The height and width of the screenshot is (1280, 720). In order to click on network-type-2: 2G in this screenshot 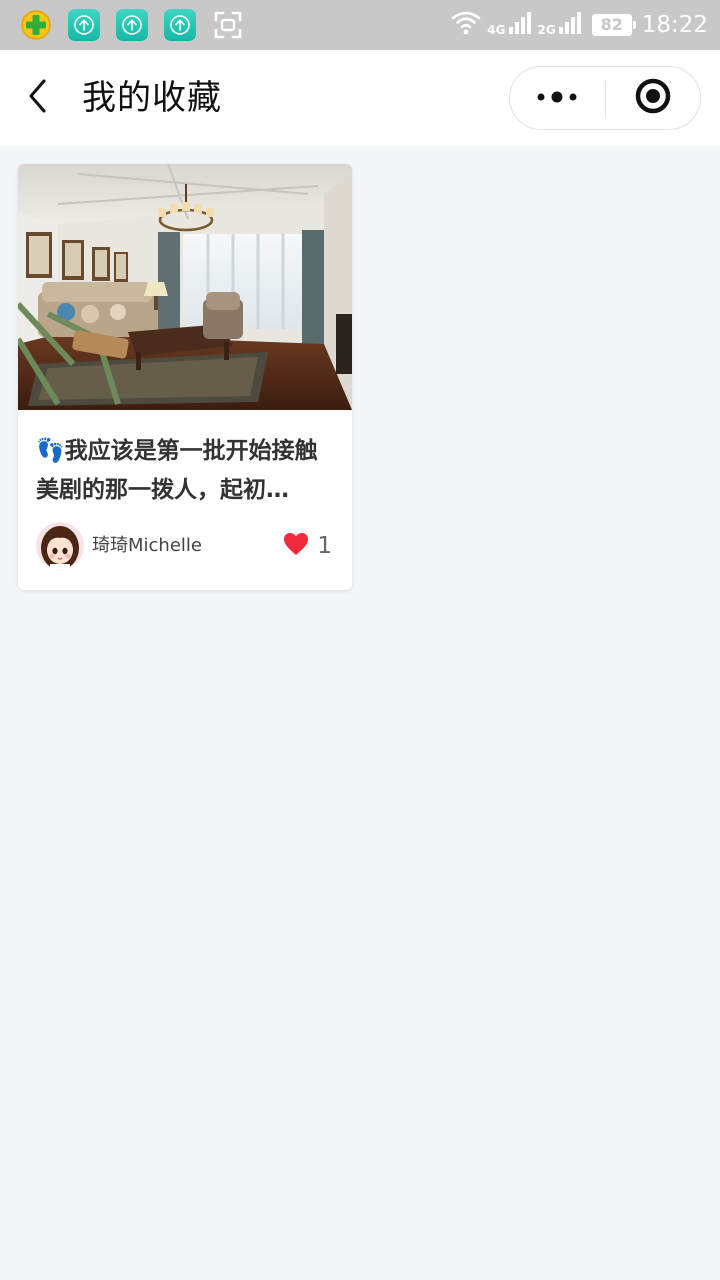, I will do `click(546, 30)`.